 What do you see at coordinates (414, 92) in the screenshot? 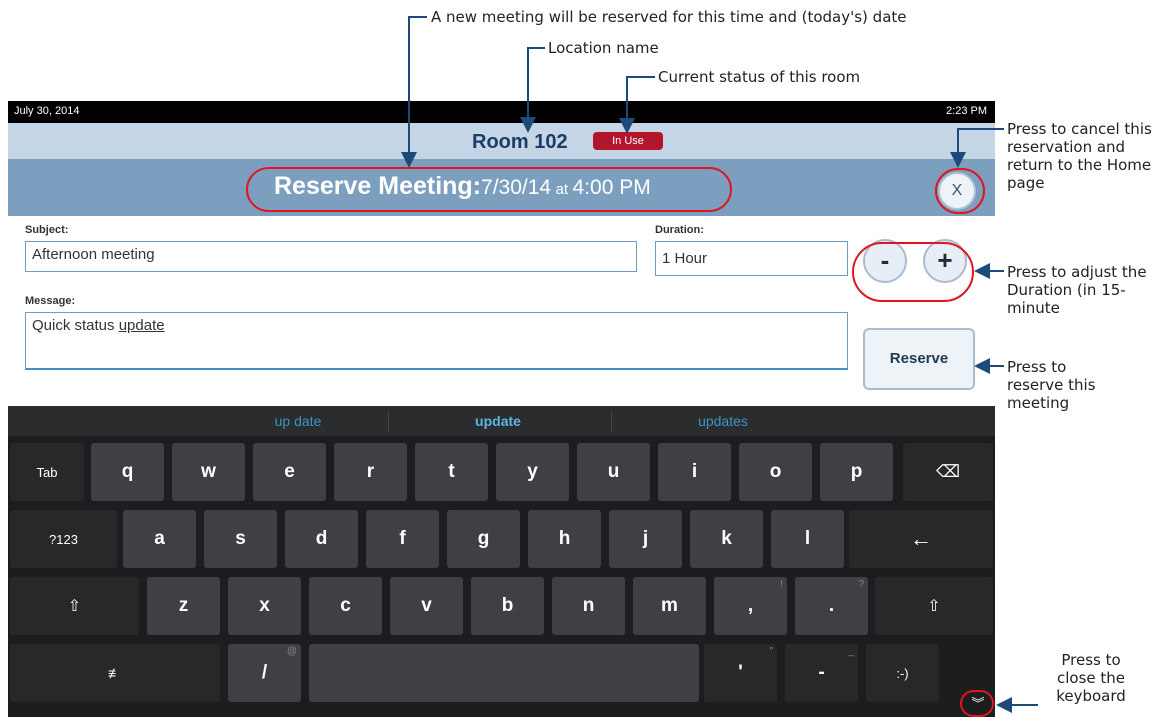
I see `arrow-new-meeting` at bounding box center [414, 92].